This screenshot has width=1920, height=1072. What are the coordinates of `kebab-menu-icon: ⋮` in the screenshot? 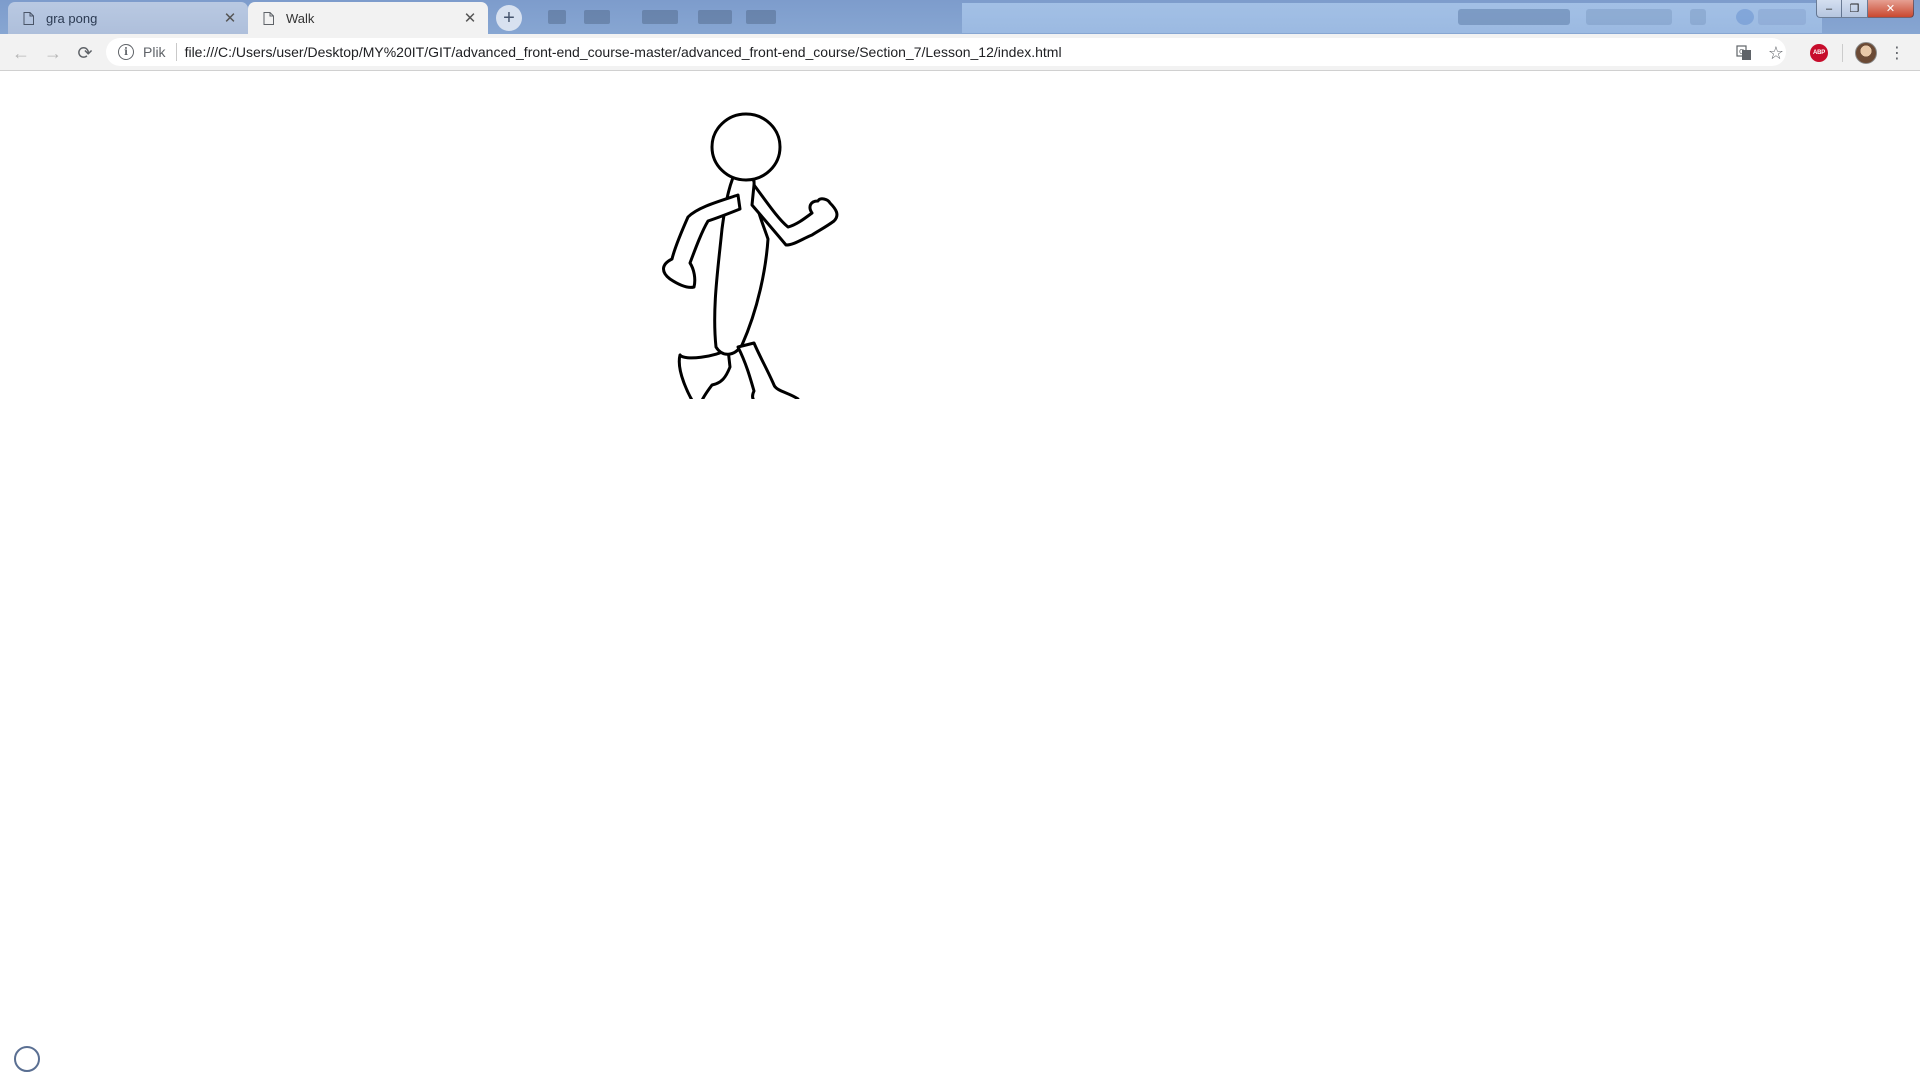 It's located at (1897, 53).